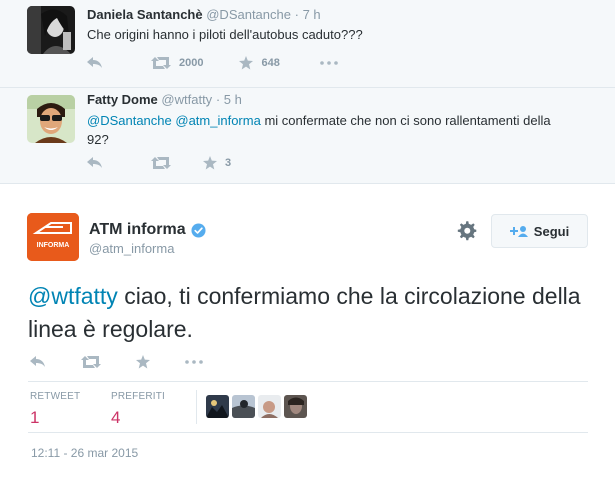  What do you see at coordinates (191, 63) in the screenshot?
I see `retweet-count: 2000` at bounding box center [191, 63].